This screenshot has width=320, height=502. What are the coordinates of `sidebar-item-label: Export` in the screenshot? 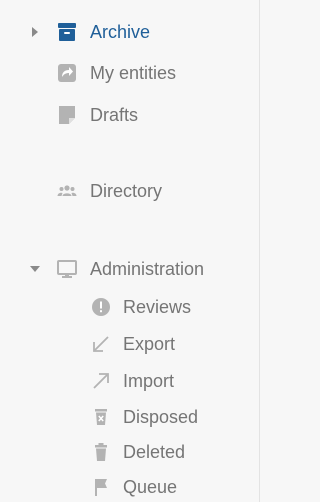 It's located at (149, 344).